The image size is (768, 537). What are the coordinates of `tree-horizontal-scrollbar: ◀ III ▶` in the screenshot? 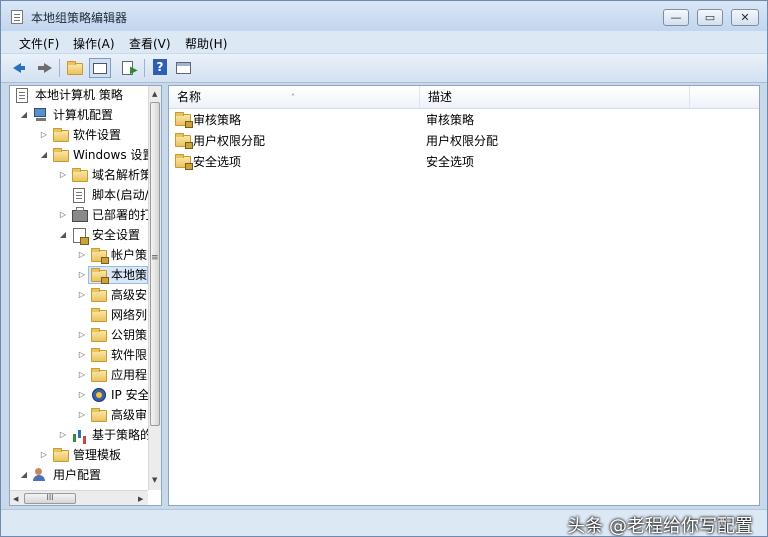 It's located at (79, 497).